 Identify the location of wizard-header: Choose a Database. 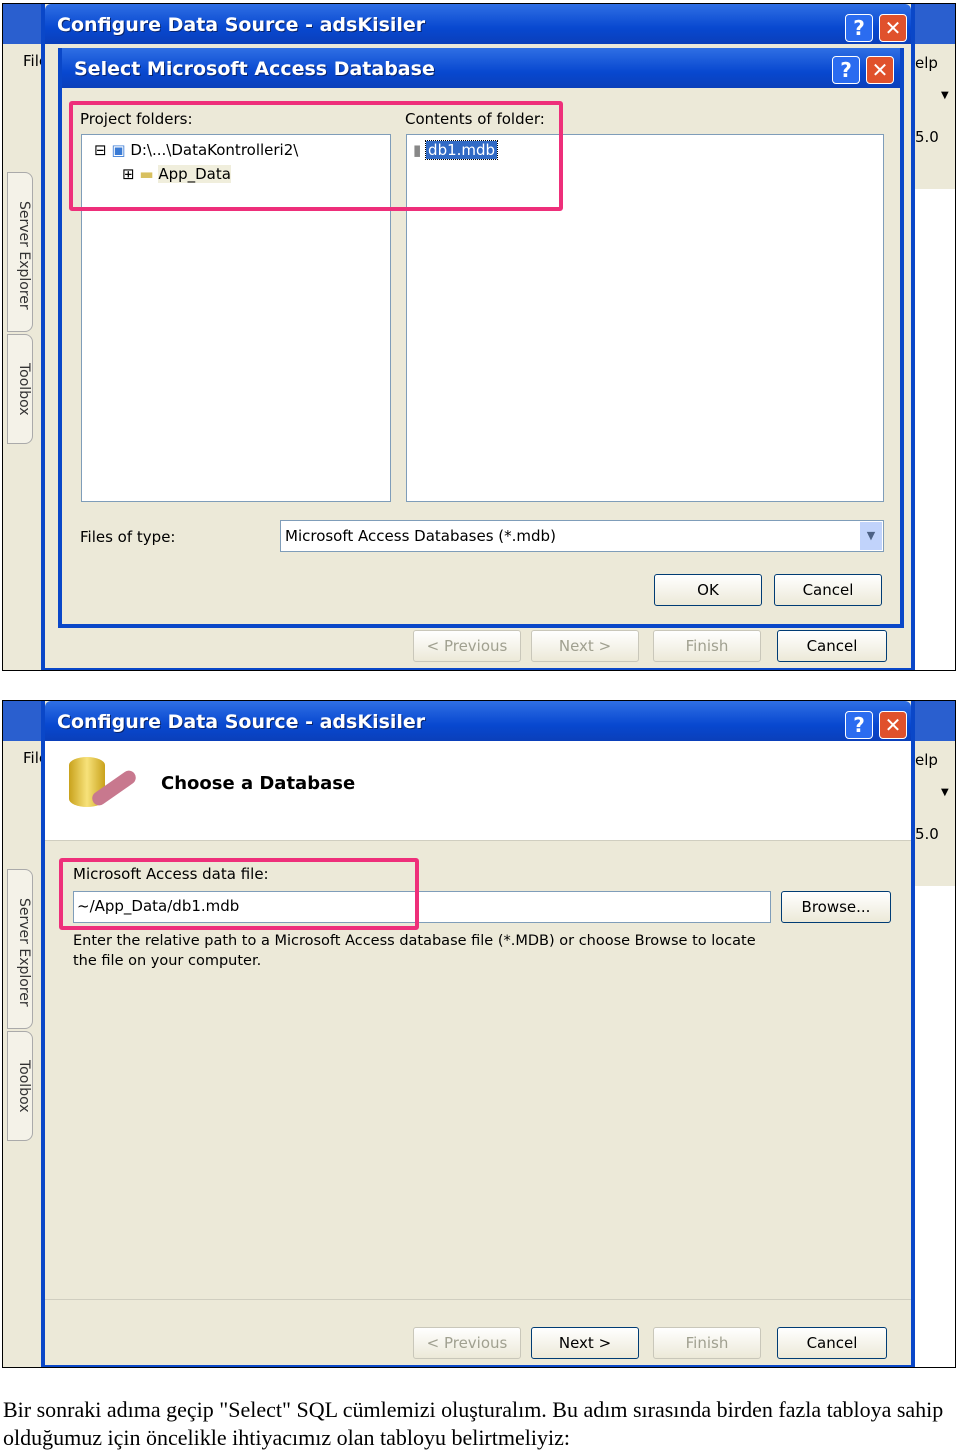
(478, 791).